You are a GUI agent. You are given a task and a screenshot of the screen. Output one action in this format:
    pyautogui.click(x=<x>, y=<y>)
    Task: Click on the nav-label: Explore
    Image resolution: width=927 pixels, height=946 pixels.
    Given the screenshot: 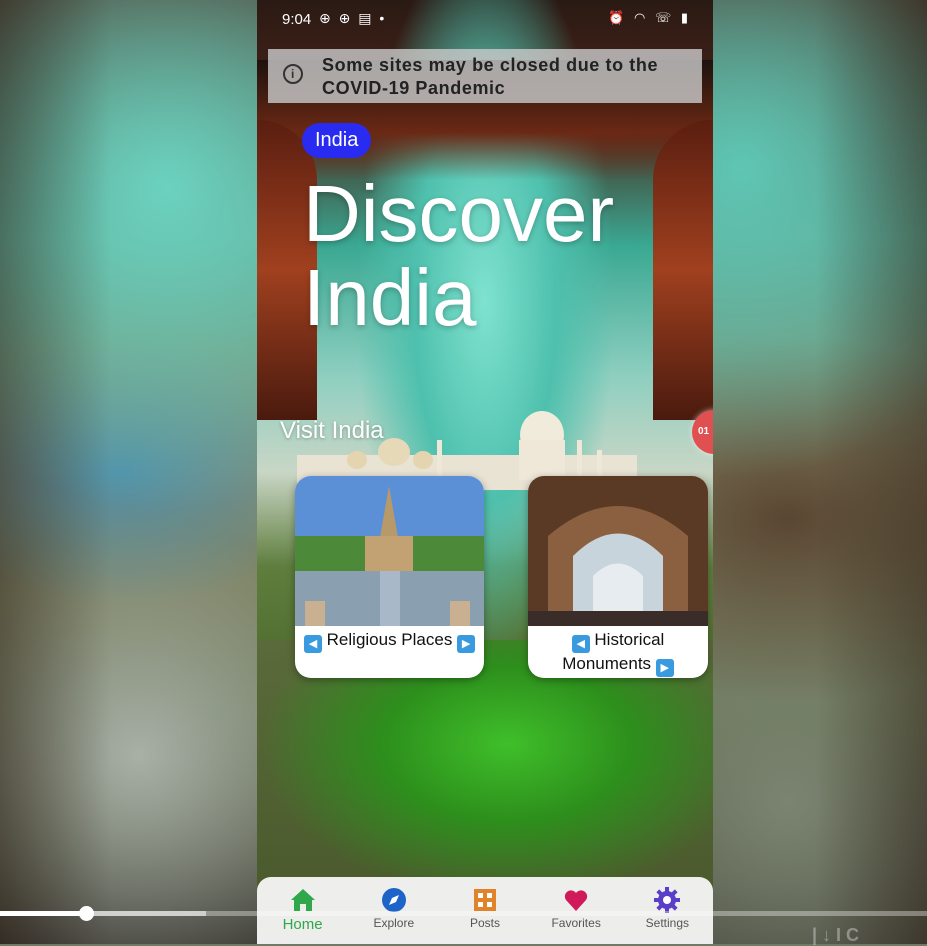 What is the action you would take?
    pyautogui.click(x=394, y=923)
    